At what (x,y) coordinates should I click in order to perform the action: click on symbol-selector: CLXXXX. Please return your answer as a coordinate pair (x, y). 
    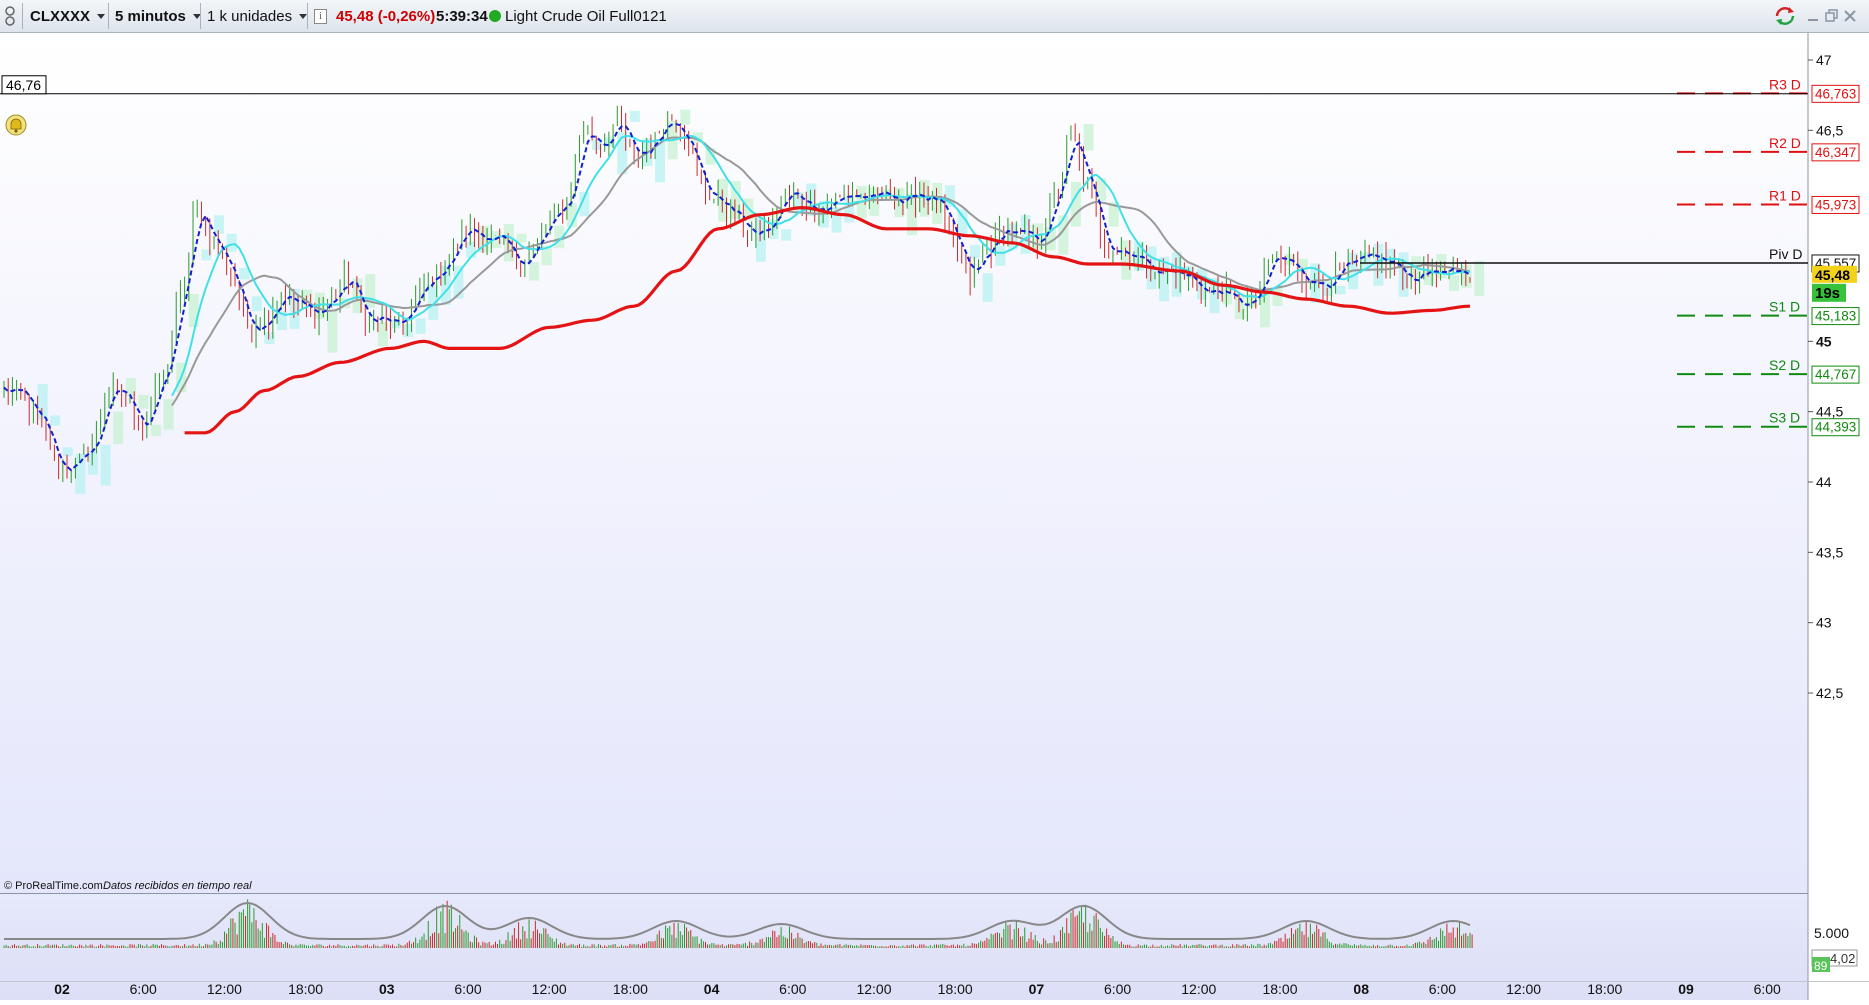
    Looking at the image, I should click on (68, 16).